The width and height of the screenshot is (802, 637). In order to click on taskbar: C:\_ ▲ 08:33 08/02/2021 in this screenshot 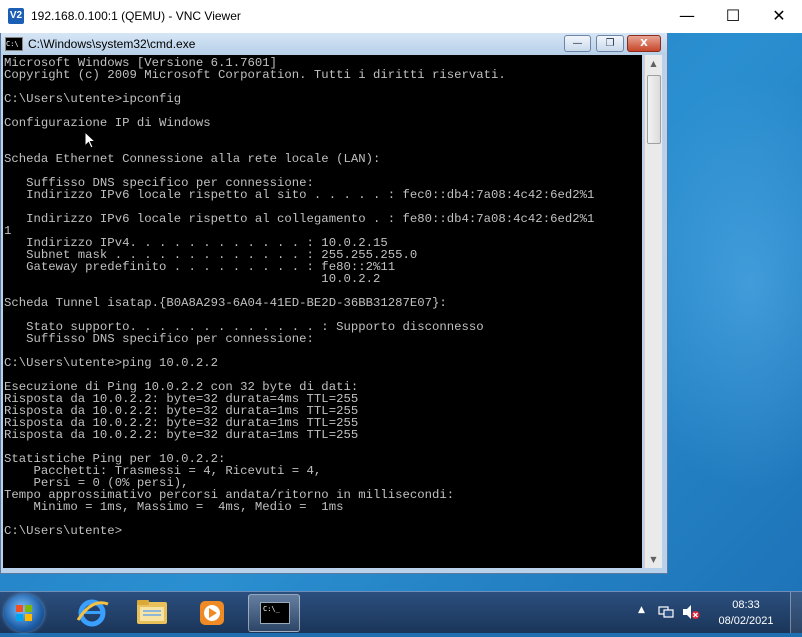, I will do `click(401, 612)`.